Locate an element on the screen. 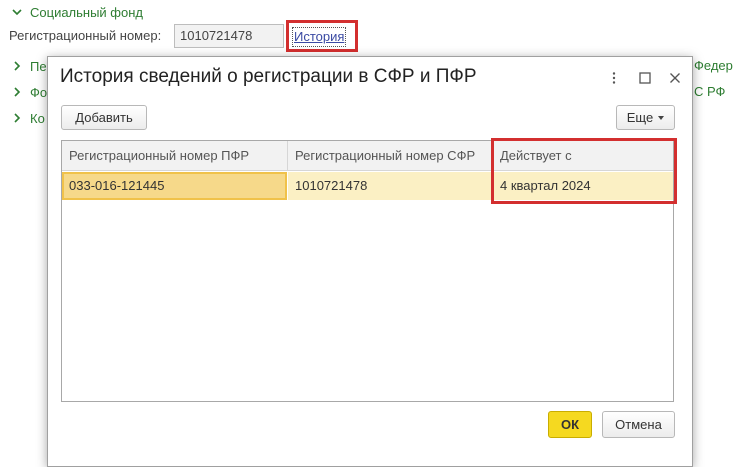 This screenshot has width=738, height=467. more-button: Еще is located at coordinates (645, 117).